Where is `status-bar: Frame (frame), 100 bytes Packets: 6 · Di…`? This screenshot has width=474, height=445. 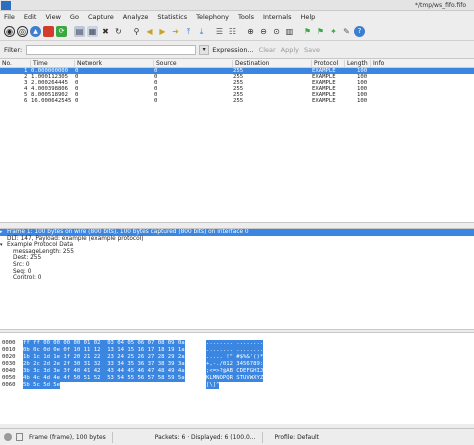
status-bar: Frame (frame), 100 bytes Packets: 6 · Di… is located at coordinates (237, 436).